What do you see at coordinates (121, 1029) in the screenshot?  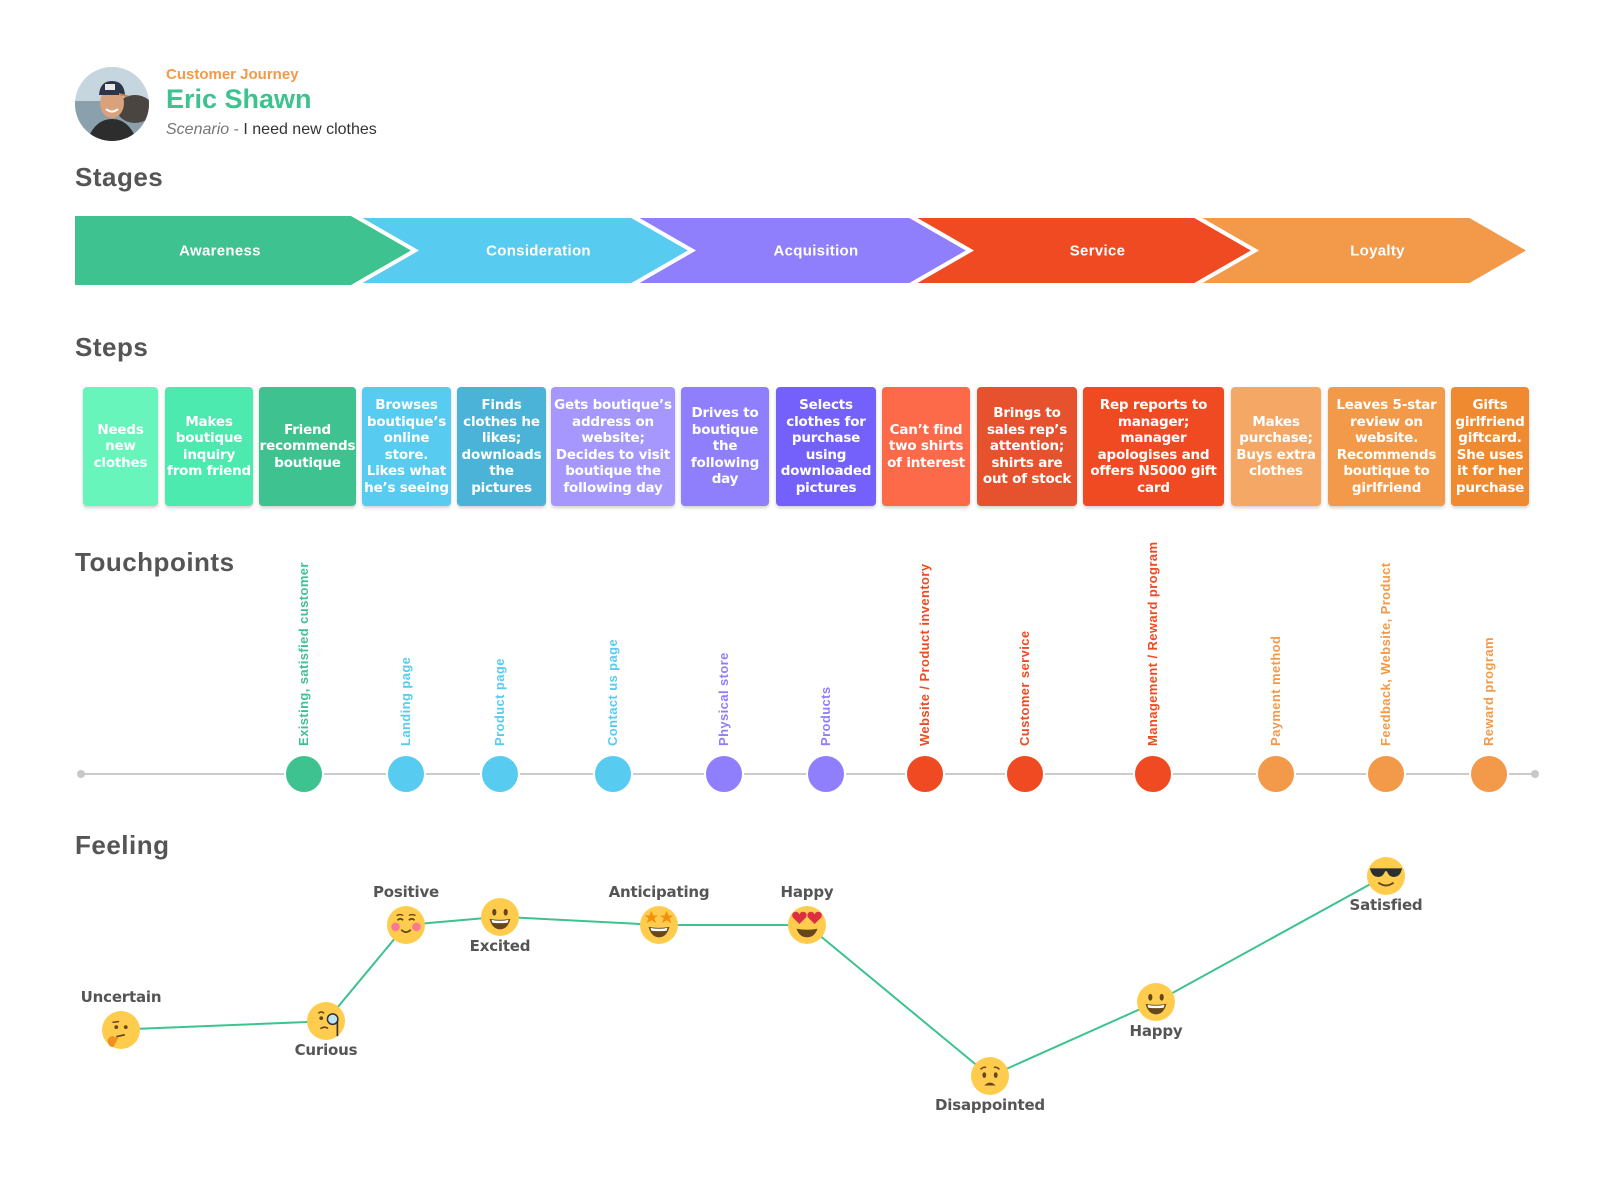 I see `thinking-face-icon` at bounding box center [121, 1029].